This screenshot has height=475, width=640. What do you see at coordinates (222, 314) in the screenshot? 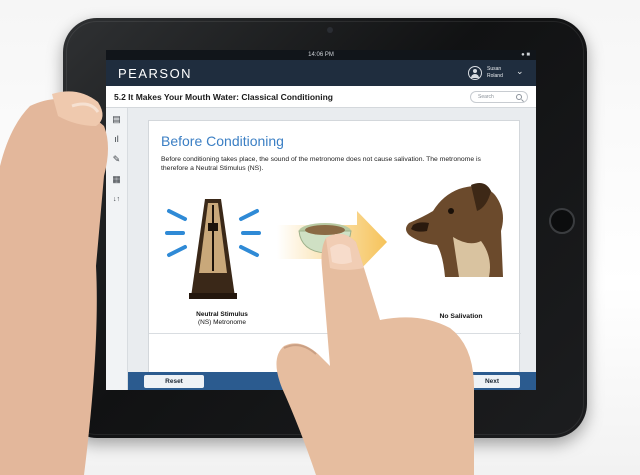
I see `stimulus-title: Neutral Stimulus` at bounding box center [222, 314].